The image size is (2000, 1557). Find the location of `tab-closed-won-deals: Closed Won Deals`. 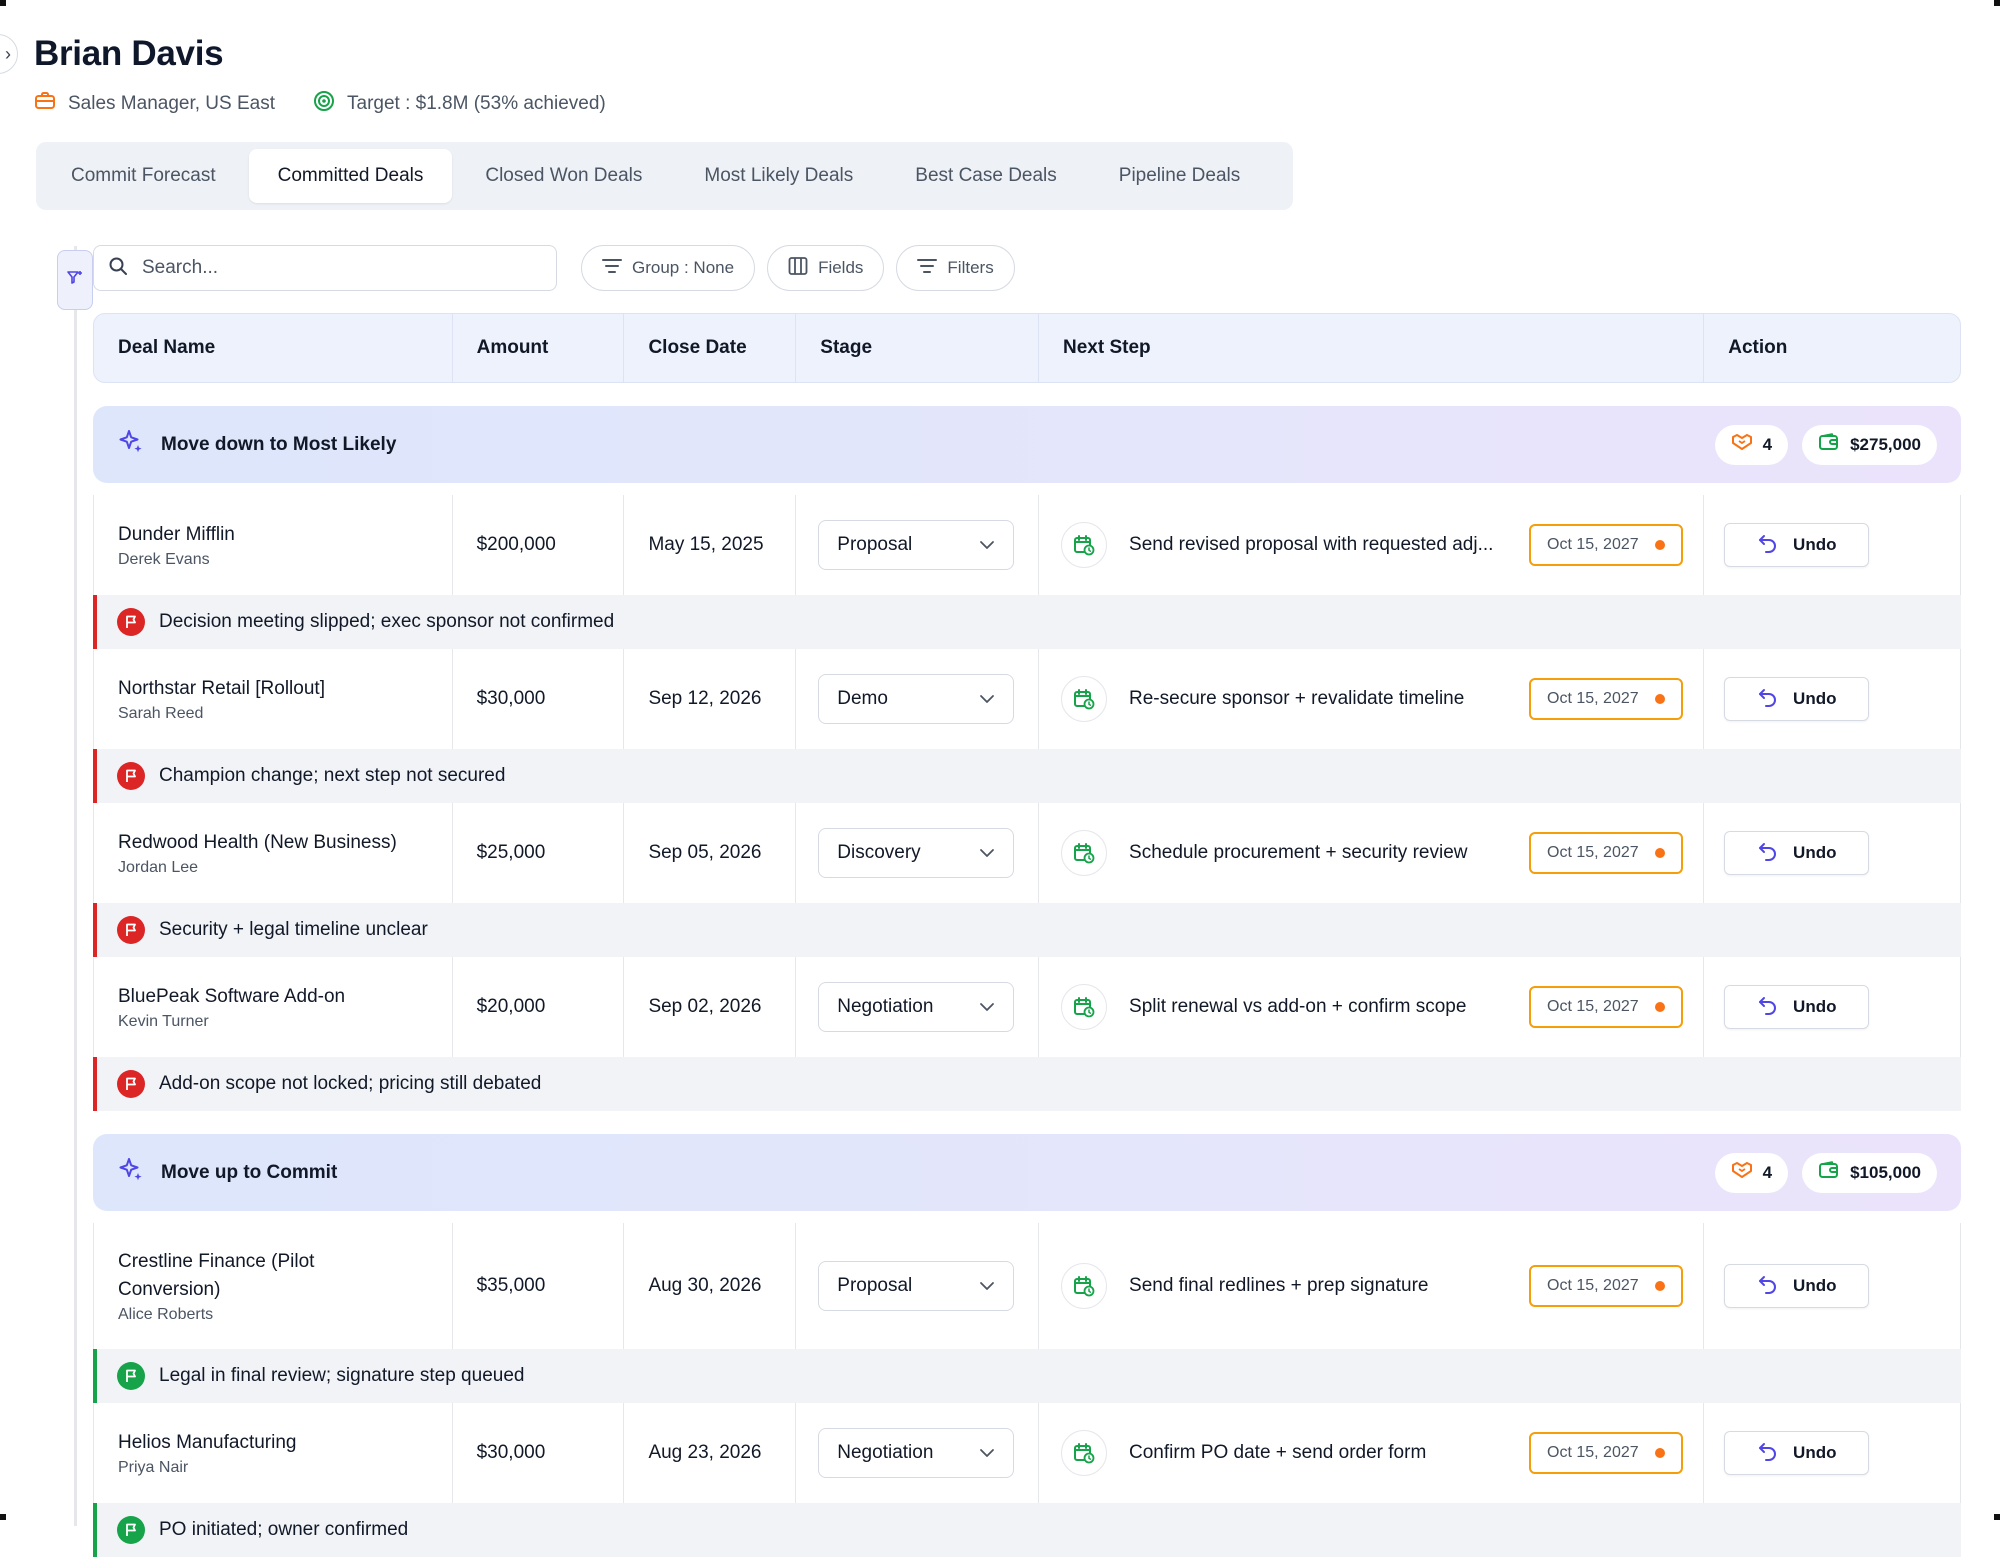

tab-closed-won-deals: Closed Won Deals is located at coordinates (563, 176).